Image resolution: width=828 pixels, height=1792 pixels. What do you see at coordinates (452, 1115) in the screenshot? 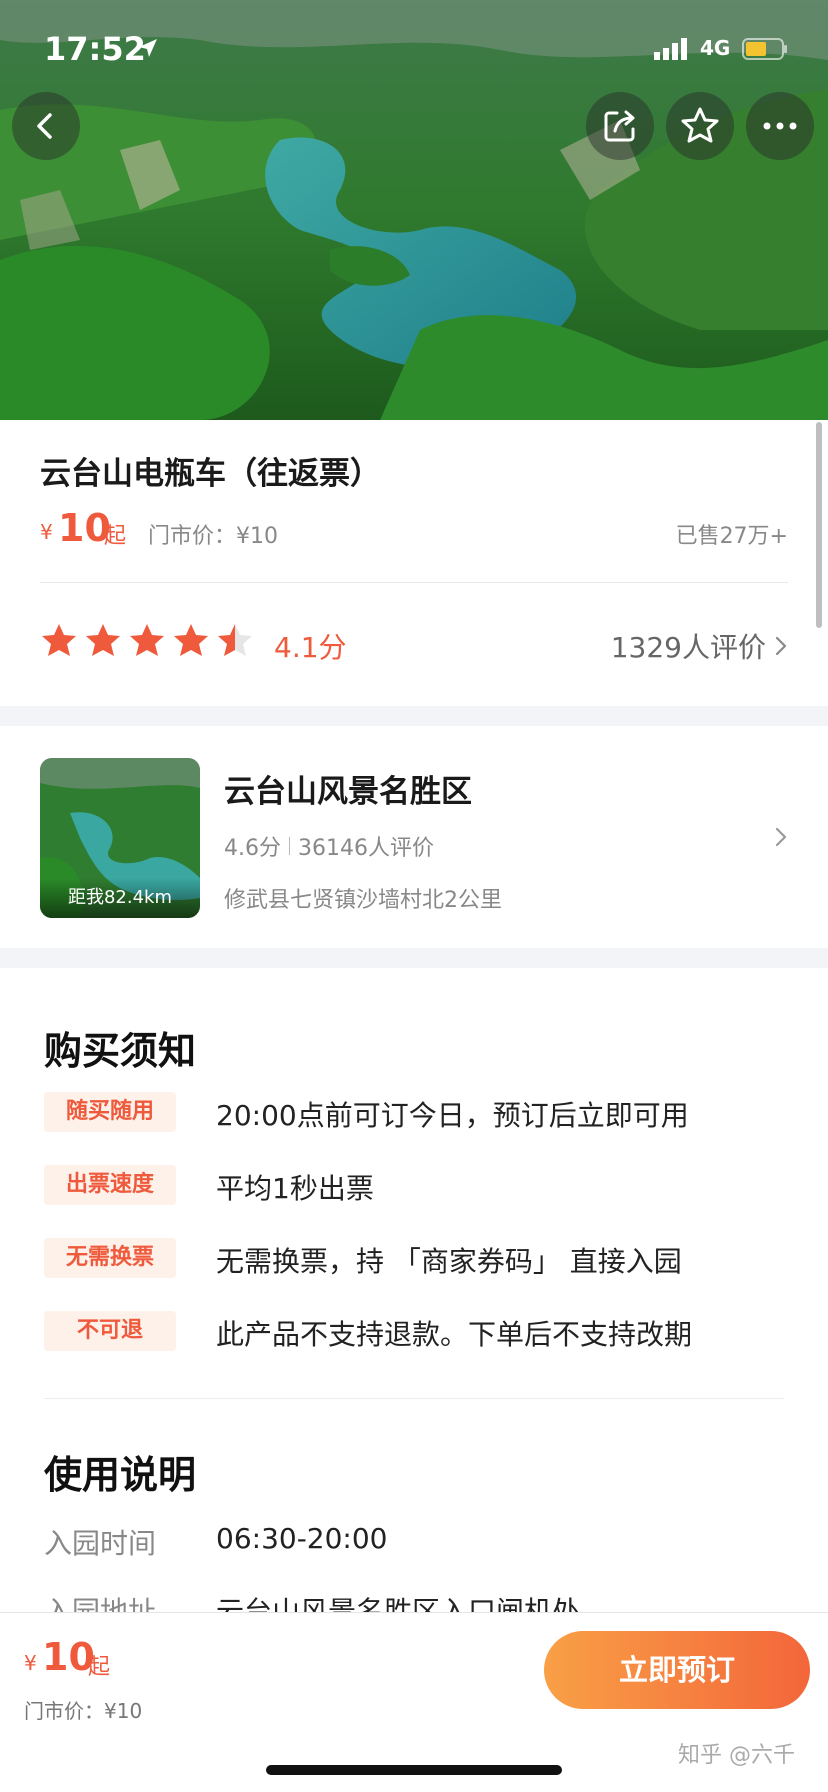
I see `notice-text: 20:00点前可订今日，预订后立即可用` at bounding box center [452, 1115].